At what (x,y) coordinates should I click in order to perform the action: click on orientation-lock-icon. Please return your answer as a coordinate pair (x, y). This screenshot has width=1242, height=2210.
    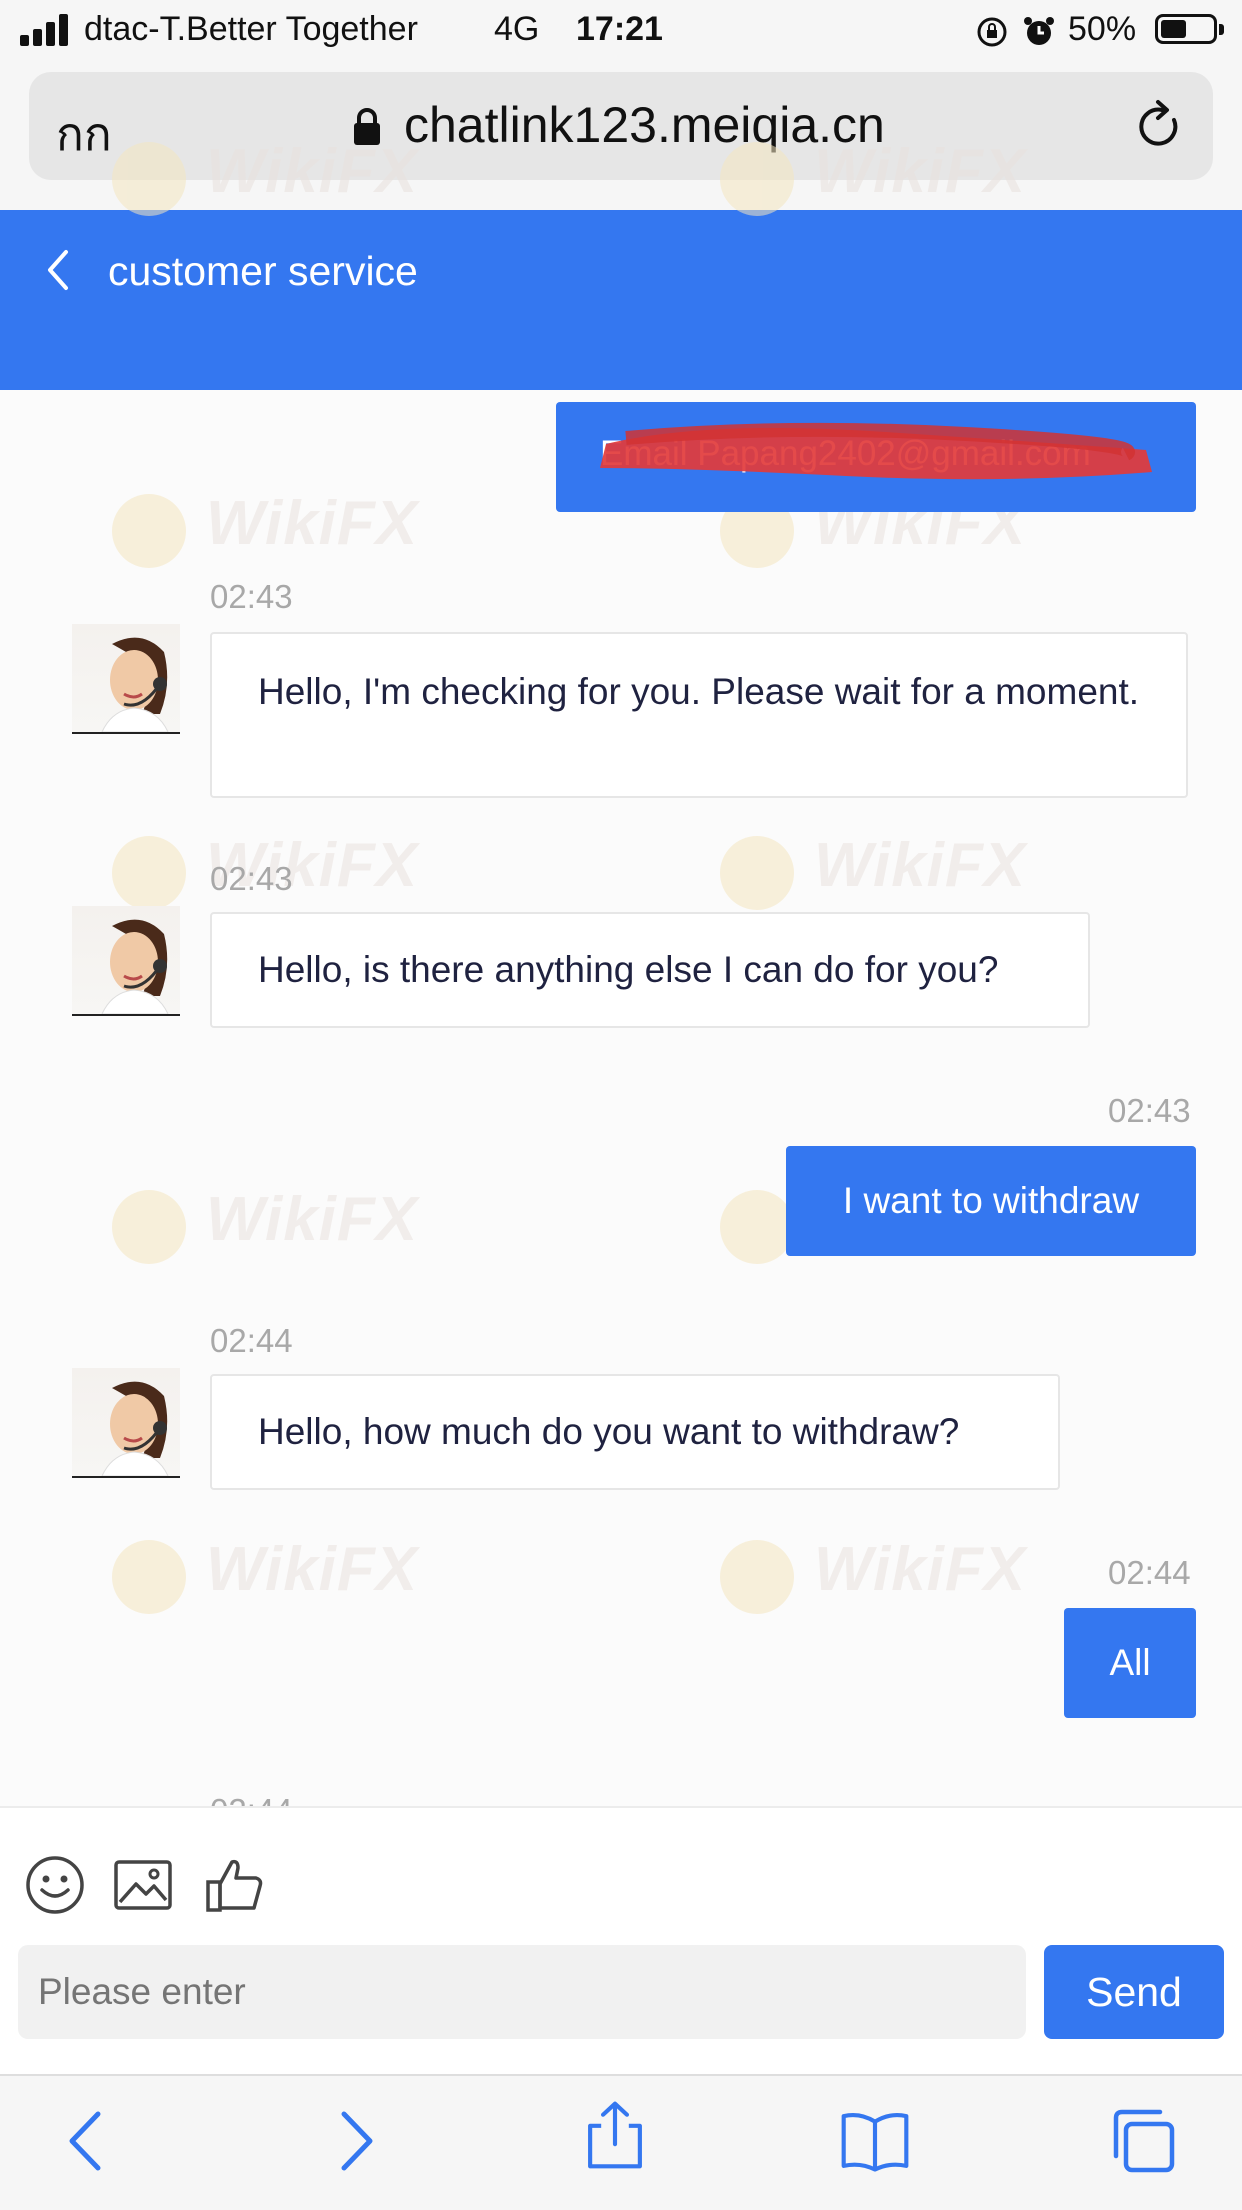
    Looking at the image, I should click on (992, 32).